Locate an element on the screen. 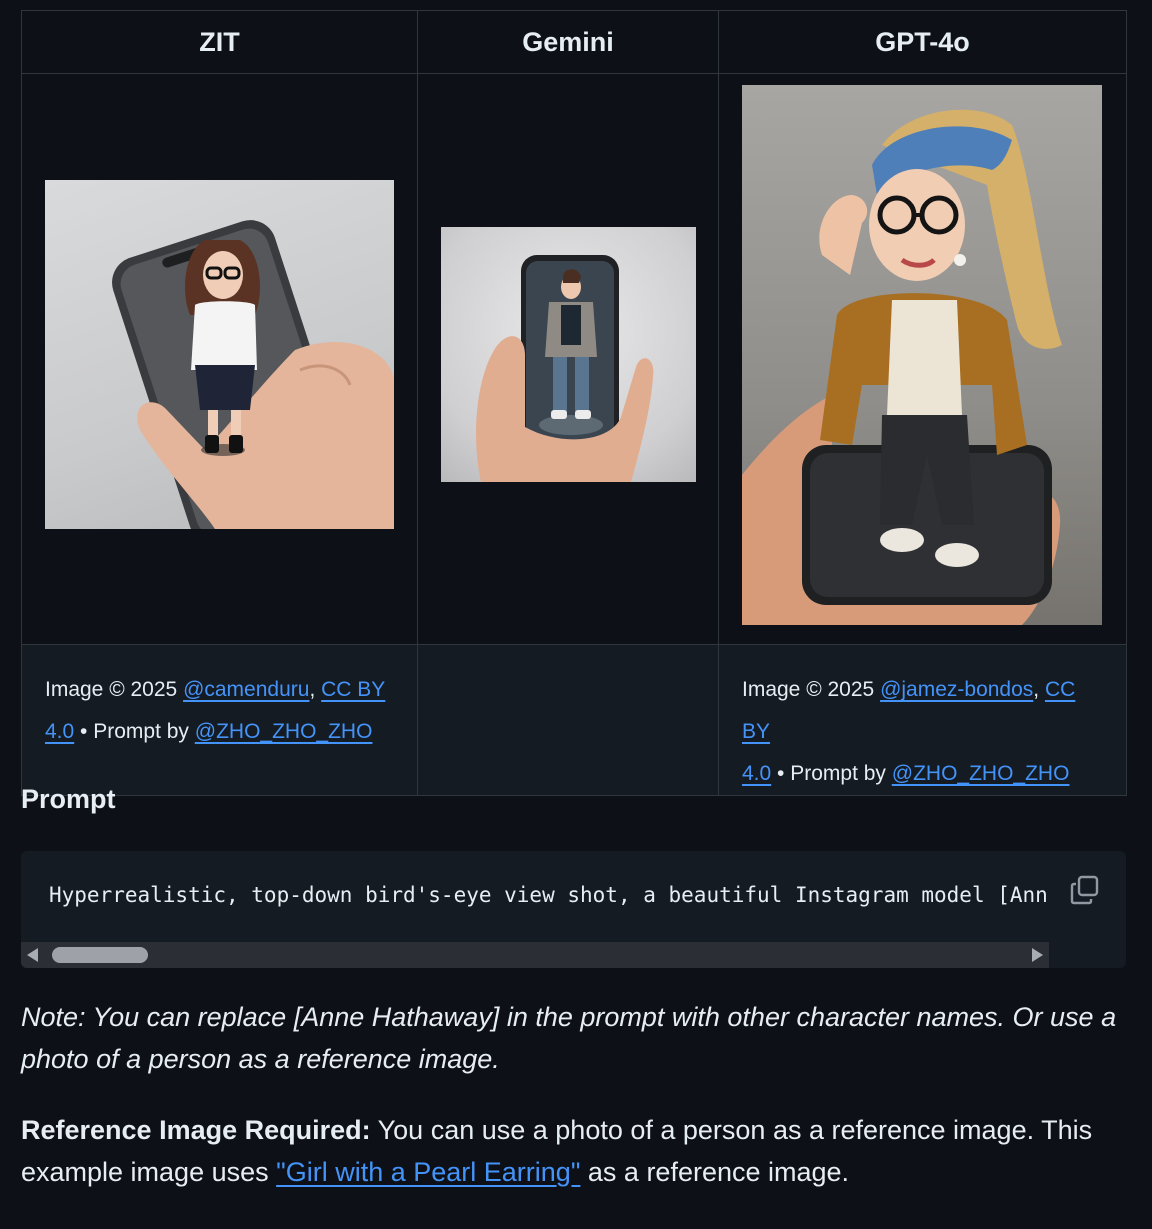 This screenshot has height=1229, width=1152. zit-photo-illustration is located at coordinates (253, 374).